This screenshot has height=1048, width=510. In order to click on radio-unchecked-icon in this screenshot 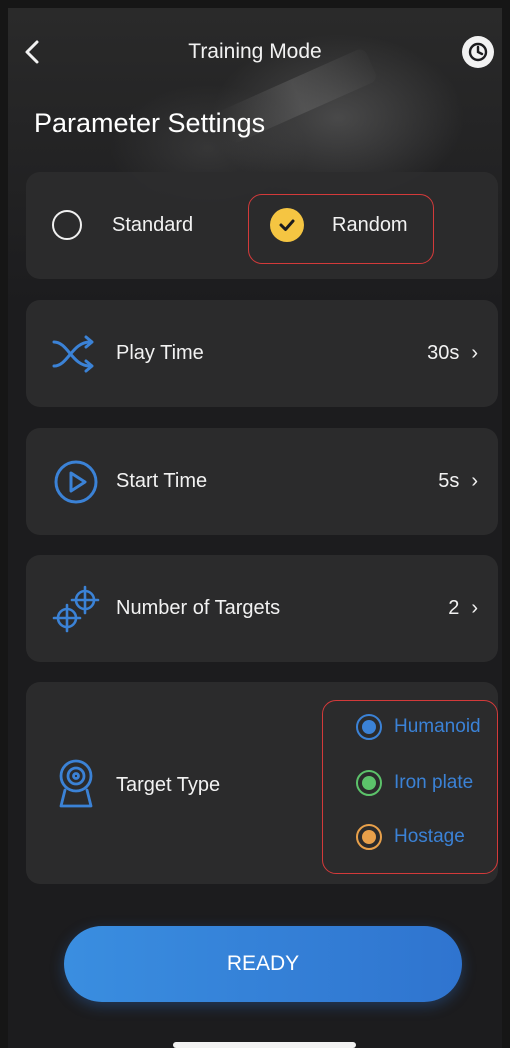, I will do `click(67, 225)`.